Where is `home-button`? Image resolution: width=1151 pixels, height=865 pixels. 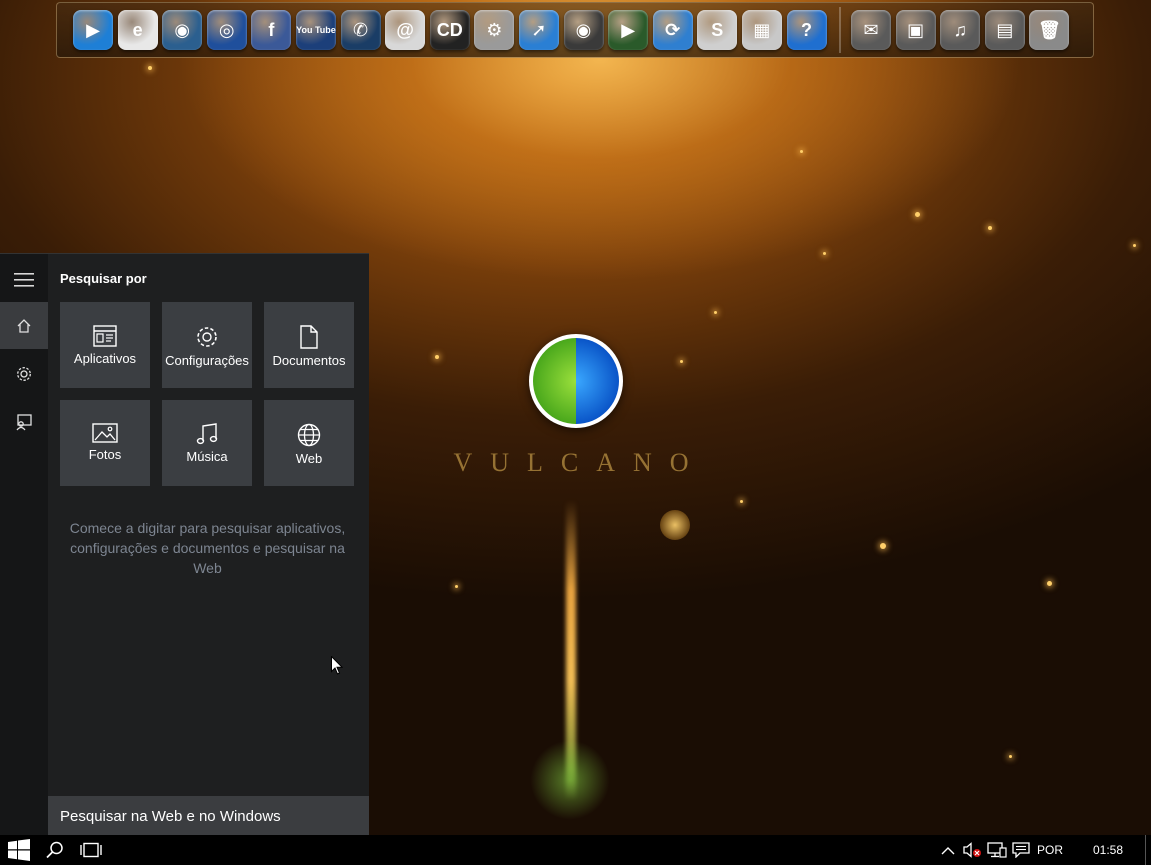 home-button is located at coordinates (24, 325).